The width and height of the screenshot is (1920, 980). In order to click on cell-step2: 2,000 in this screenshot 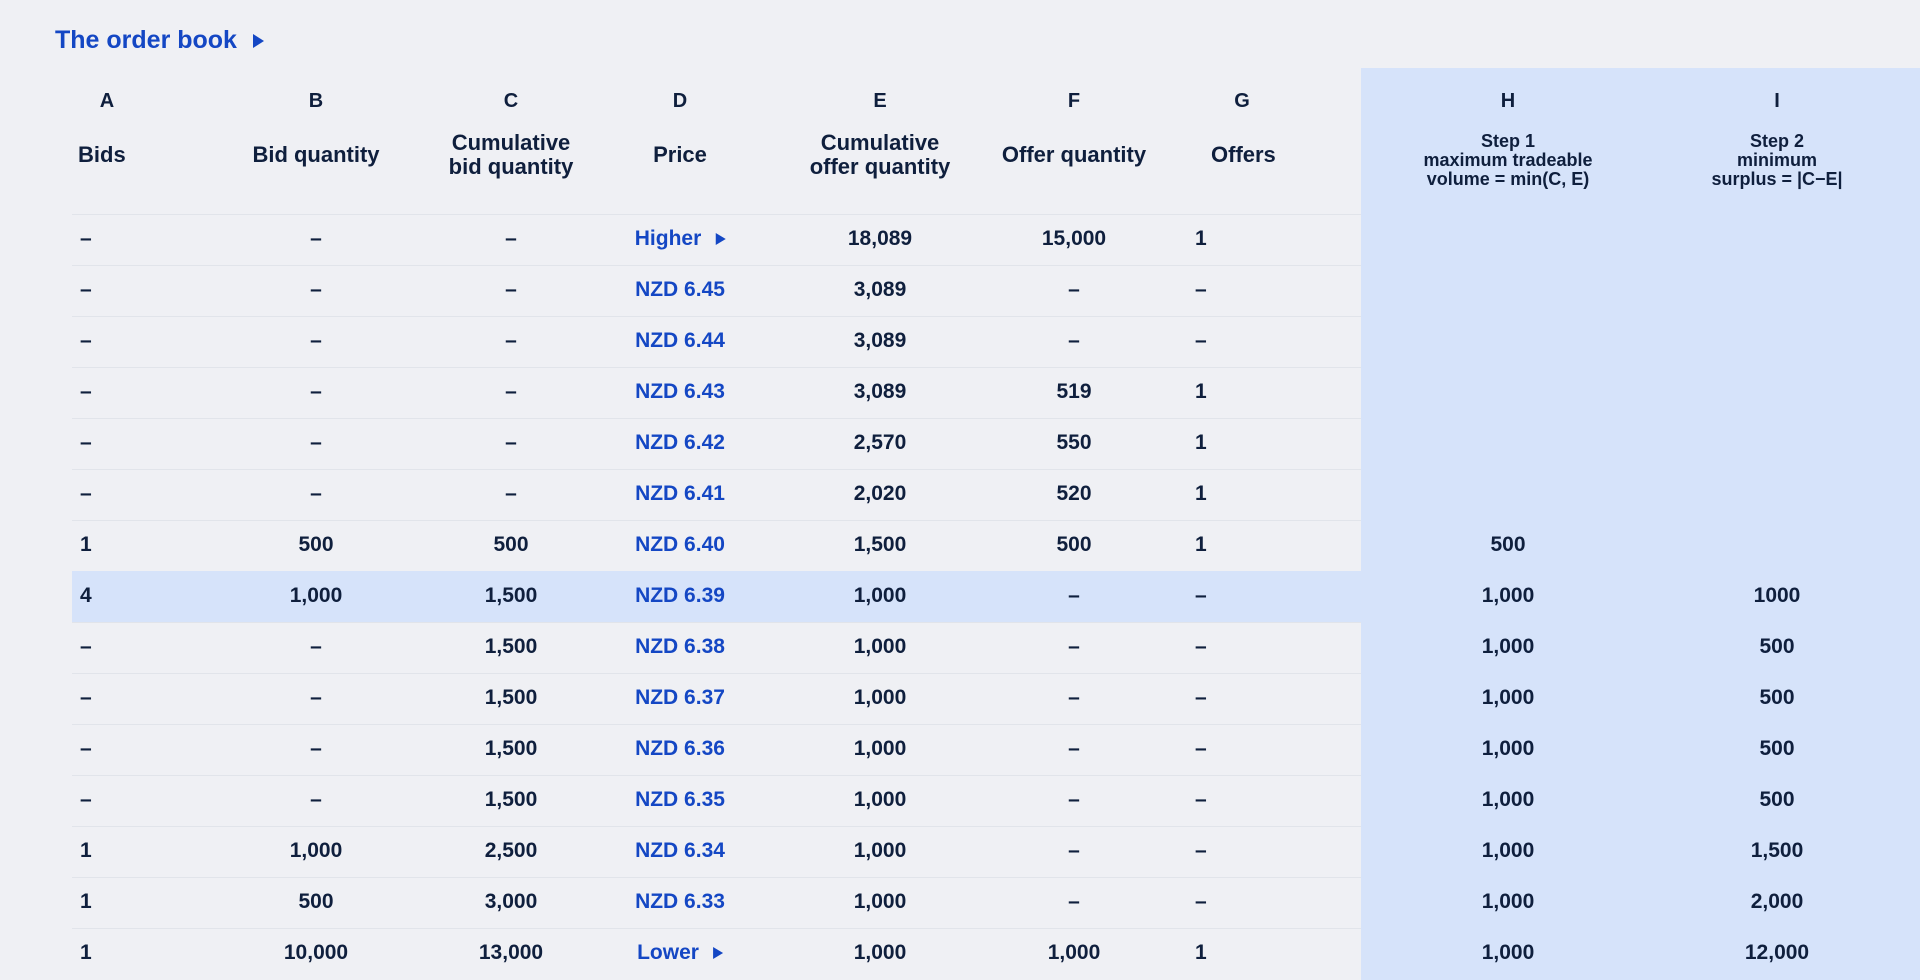, I will do `click(1777, 901)`.